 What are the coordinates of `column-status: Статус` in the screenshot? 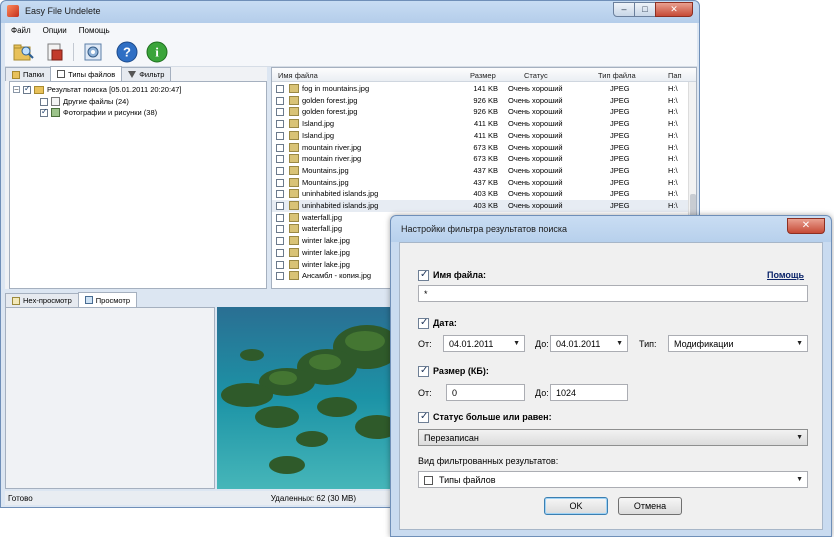 It's located at (536, 75).